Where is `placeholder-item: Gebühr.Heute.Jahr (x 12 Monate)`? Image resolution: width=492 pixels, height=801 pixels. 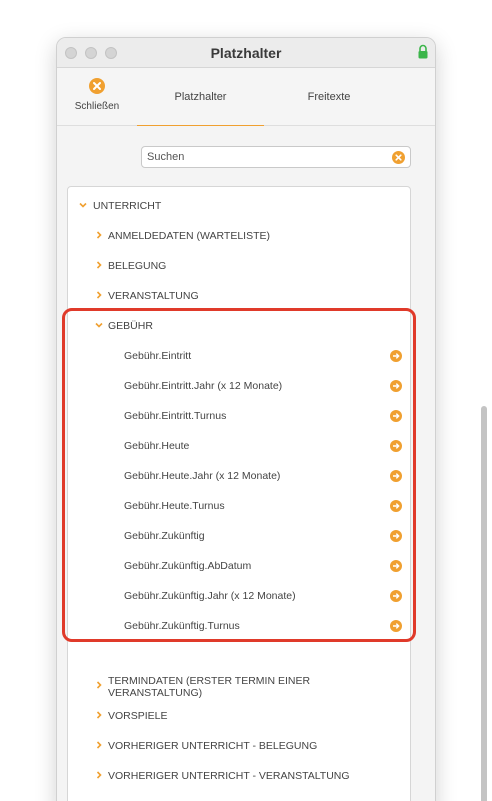
placeholder-item: Gebühr.Heute.Jahr (x 12 Monate) is located at coordinates (258, 476).